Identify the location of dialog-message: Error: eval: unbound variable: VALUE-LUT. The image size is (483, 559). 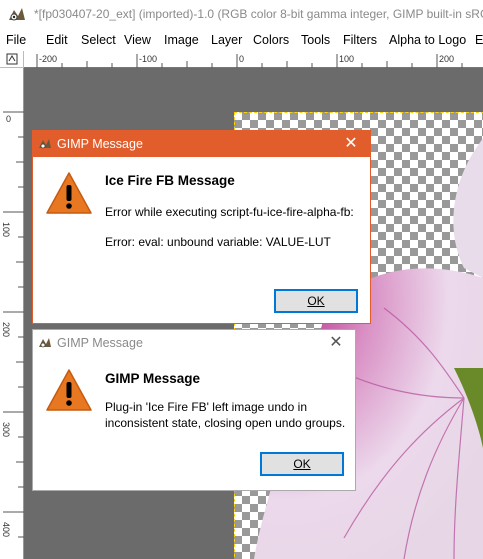
(218, 242).